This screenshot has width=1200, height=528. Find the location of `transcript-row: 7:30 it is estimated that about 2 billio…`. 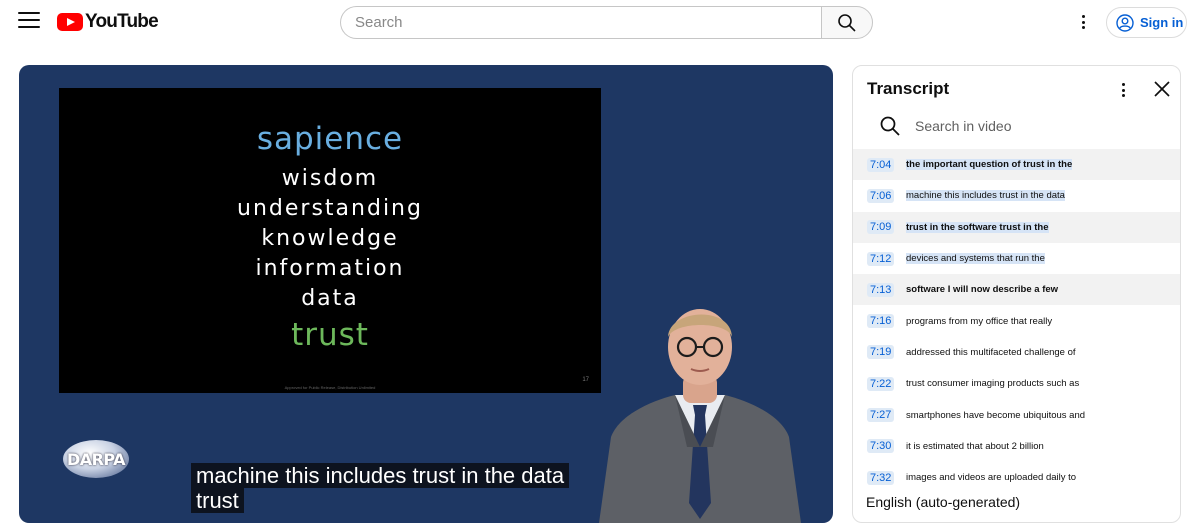

transcript-row: 7:30 it is estimated that about 2 billio… is located at coordinates (1016, 446).